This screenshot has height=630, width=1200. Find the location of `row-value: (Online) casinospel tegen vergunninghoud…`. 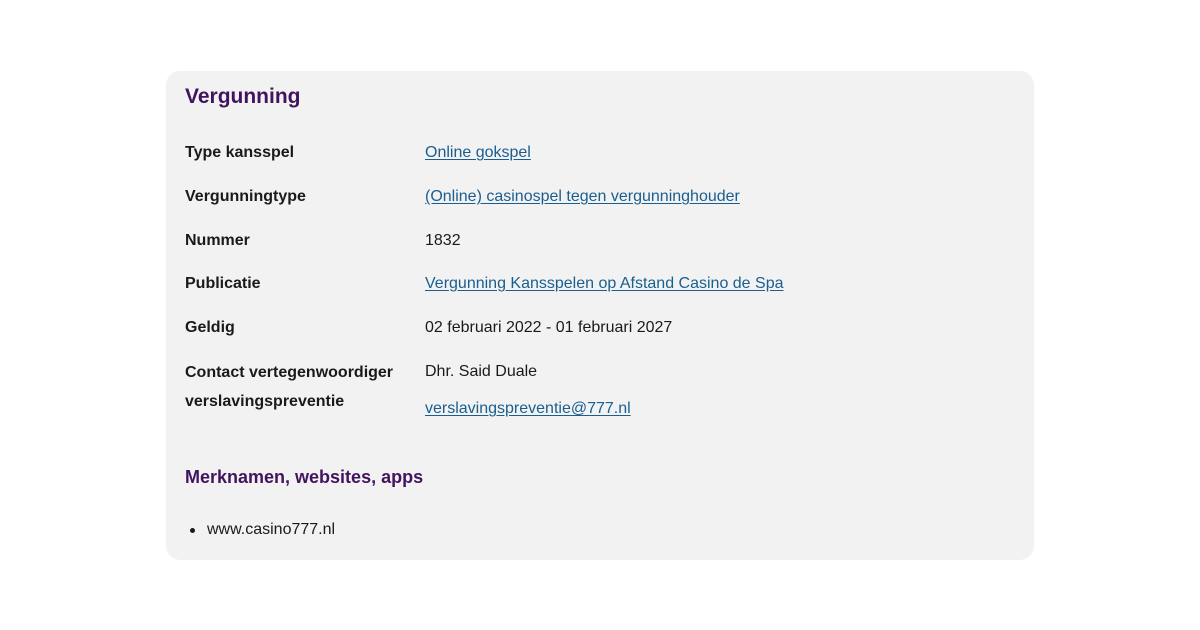

row-value: (Online) casinospel tegen vergunninghoud… is located at coordinates (582, 197).